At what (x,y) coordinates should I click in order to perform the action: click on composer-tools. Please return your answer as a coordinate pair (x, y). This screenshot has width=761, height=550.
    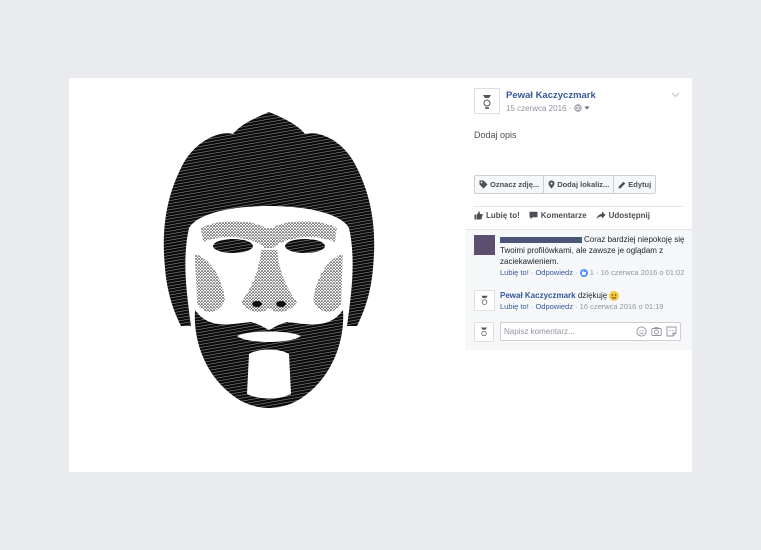
    Looking at the image, I should click on (656, 331).